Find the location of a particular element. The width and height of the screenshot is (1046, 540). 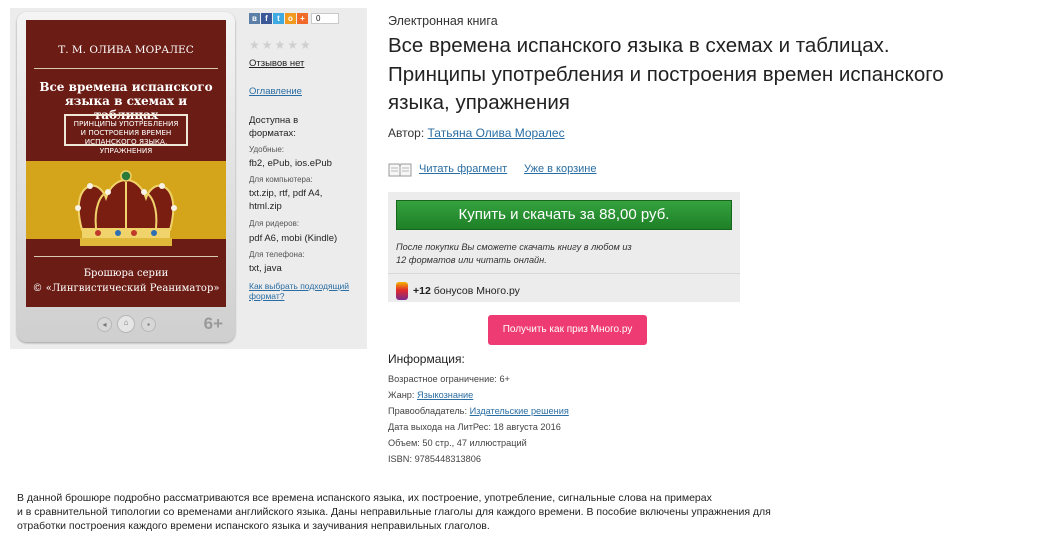

reader-controls: ◂ ⌂ ▪ 6+ is located at coordinates (126, 325).